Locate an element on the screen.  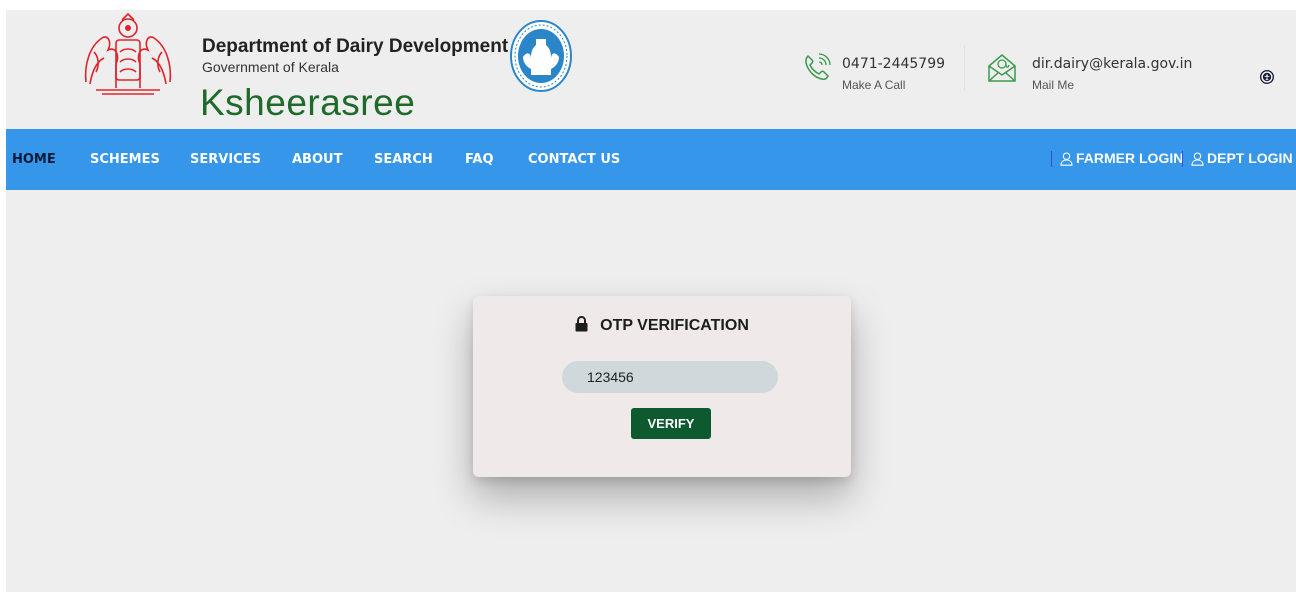
otp-title: OTP VERIFICATION is located at coordinates (662, 325).